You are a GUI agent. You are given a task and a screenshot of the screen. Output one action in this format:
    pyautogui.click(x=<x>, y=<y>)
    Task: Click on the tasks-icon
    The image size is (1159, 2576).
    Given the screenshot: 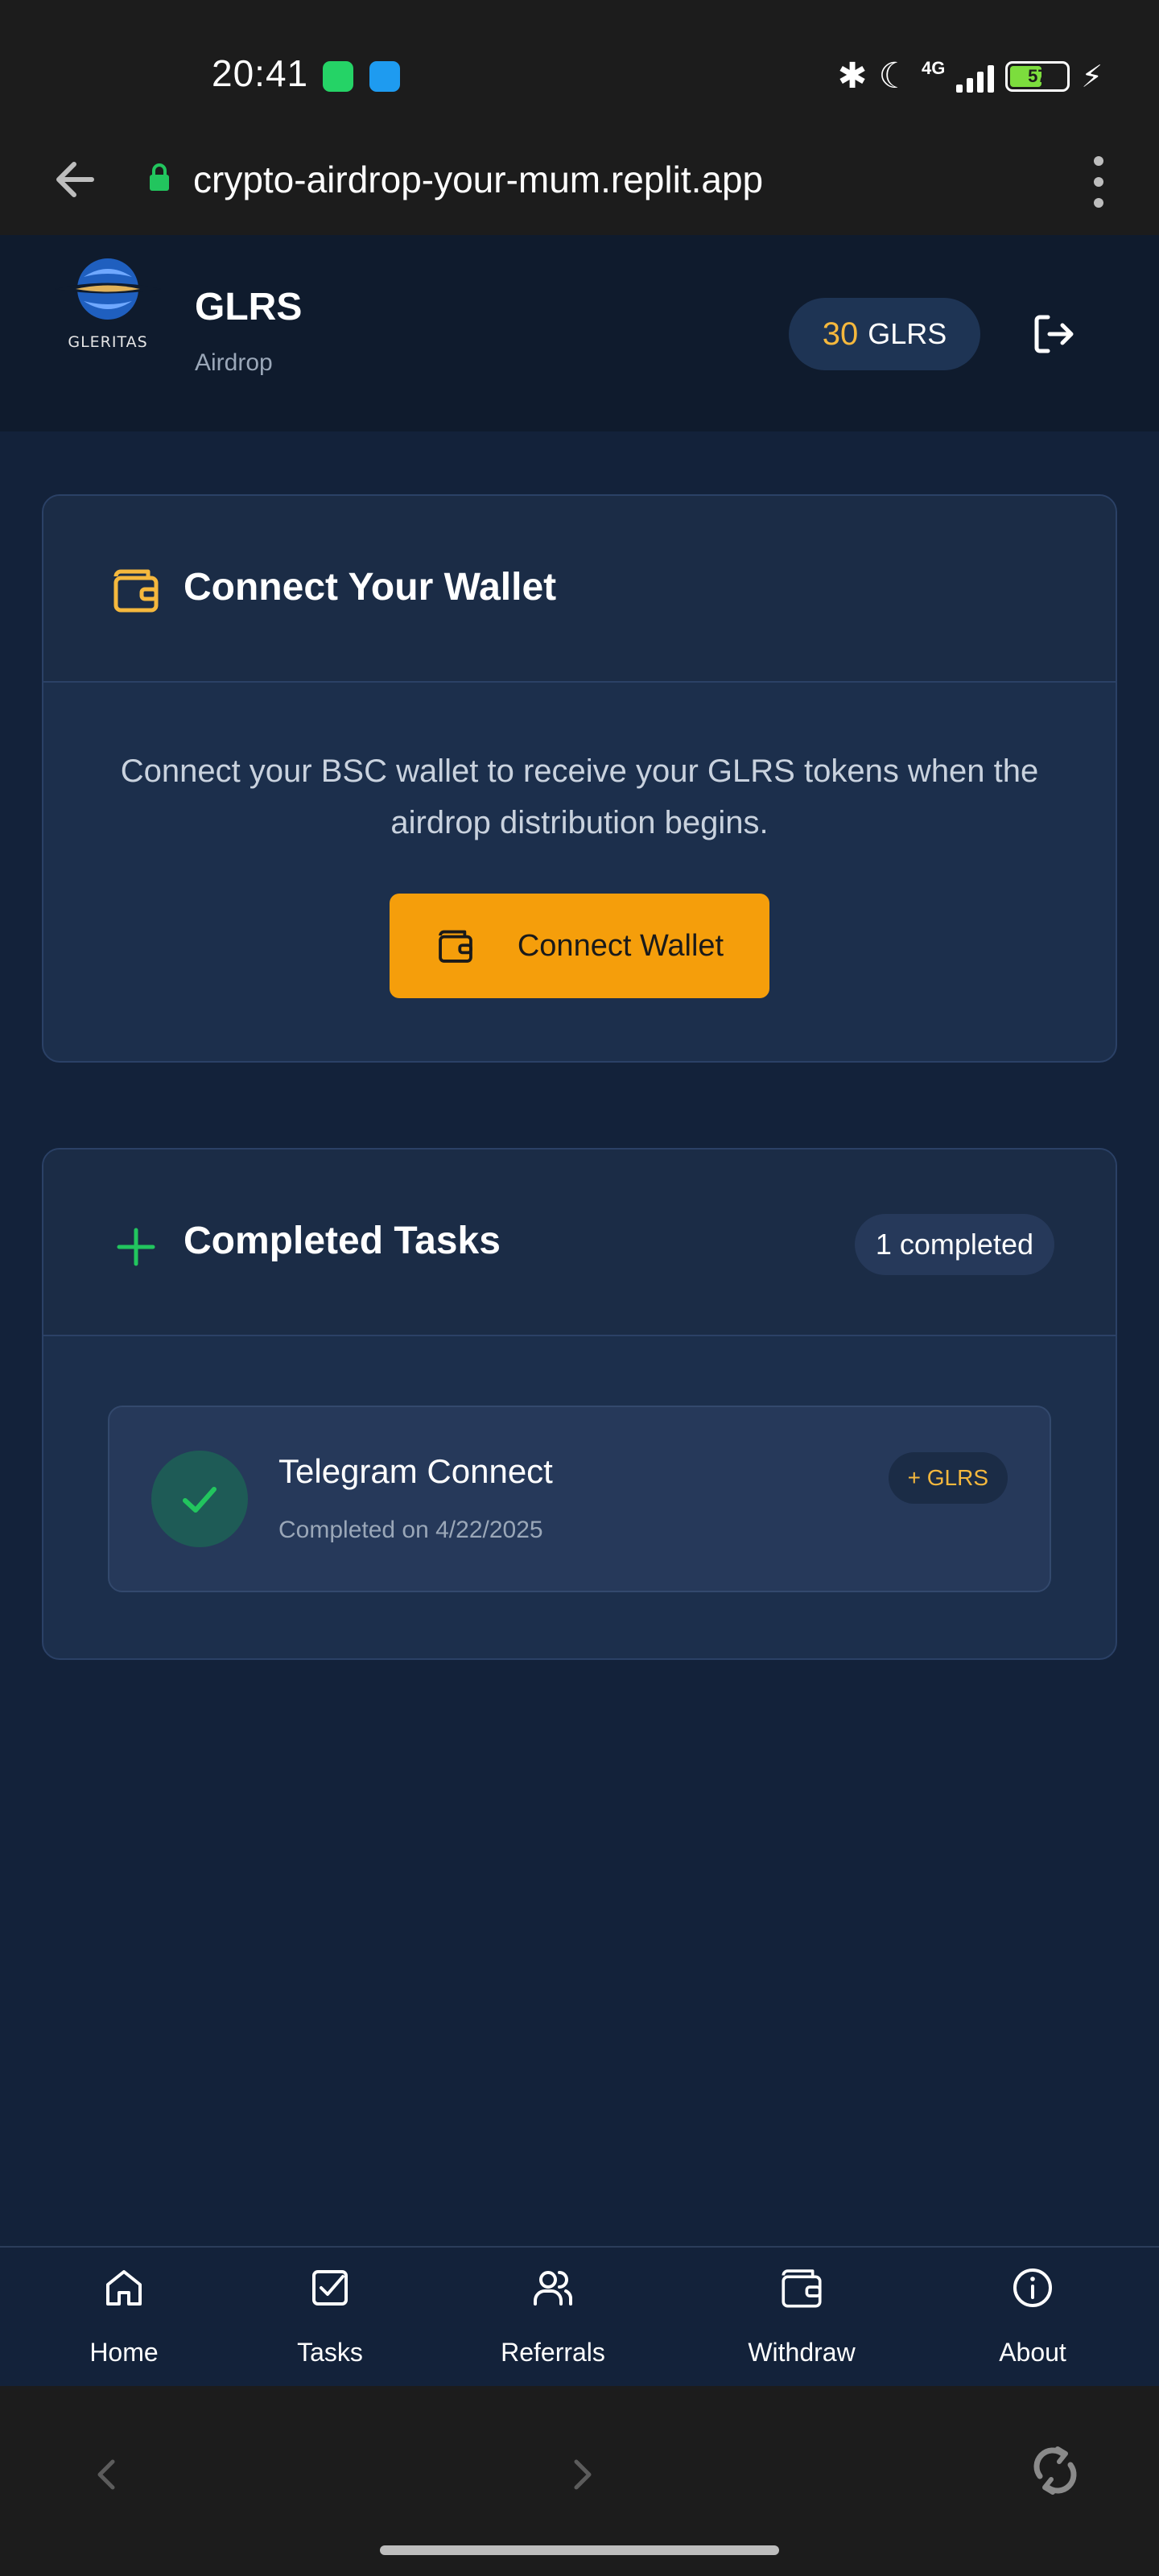 What is the action you would take?
    pyautogui.click(x=330, y=2288)
    